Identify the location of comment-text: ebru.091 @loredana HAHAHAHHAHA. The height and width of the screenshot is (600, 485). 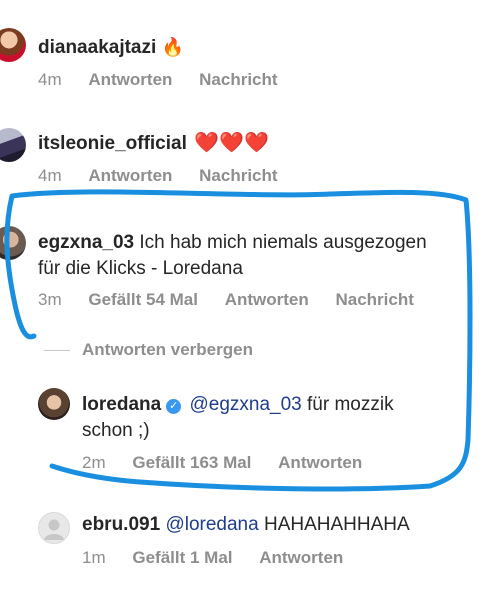
(246, 525).